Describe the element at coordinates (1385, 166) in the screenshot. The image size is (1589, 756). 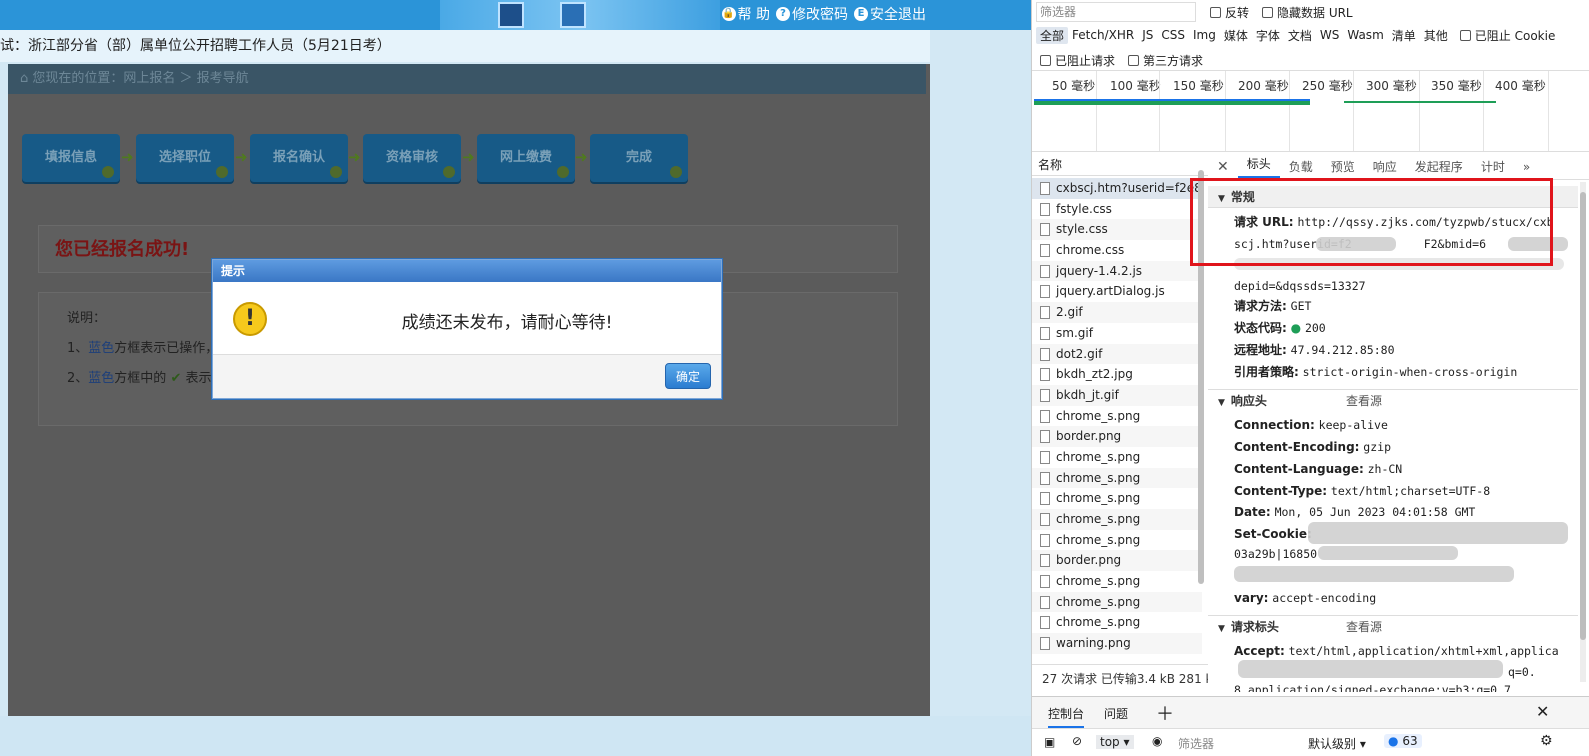
I see `tab-response: 响应` at that location.